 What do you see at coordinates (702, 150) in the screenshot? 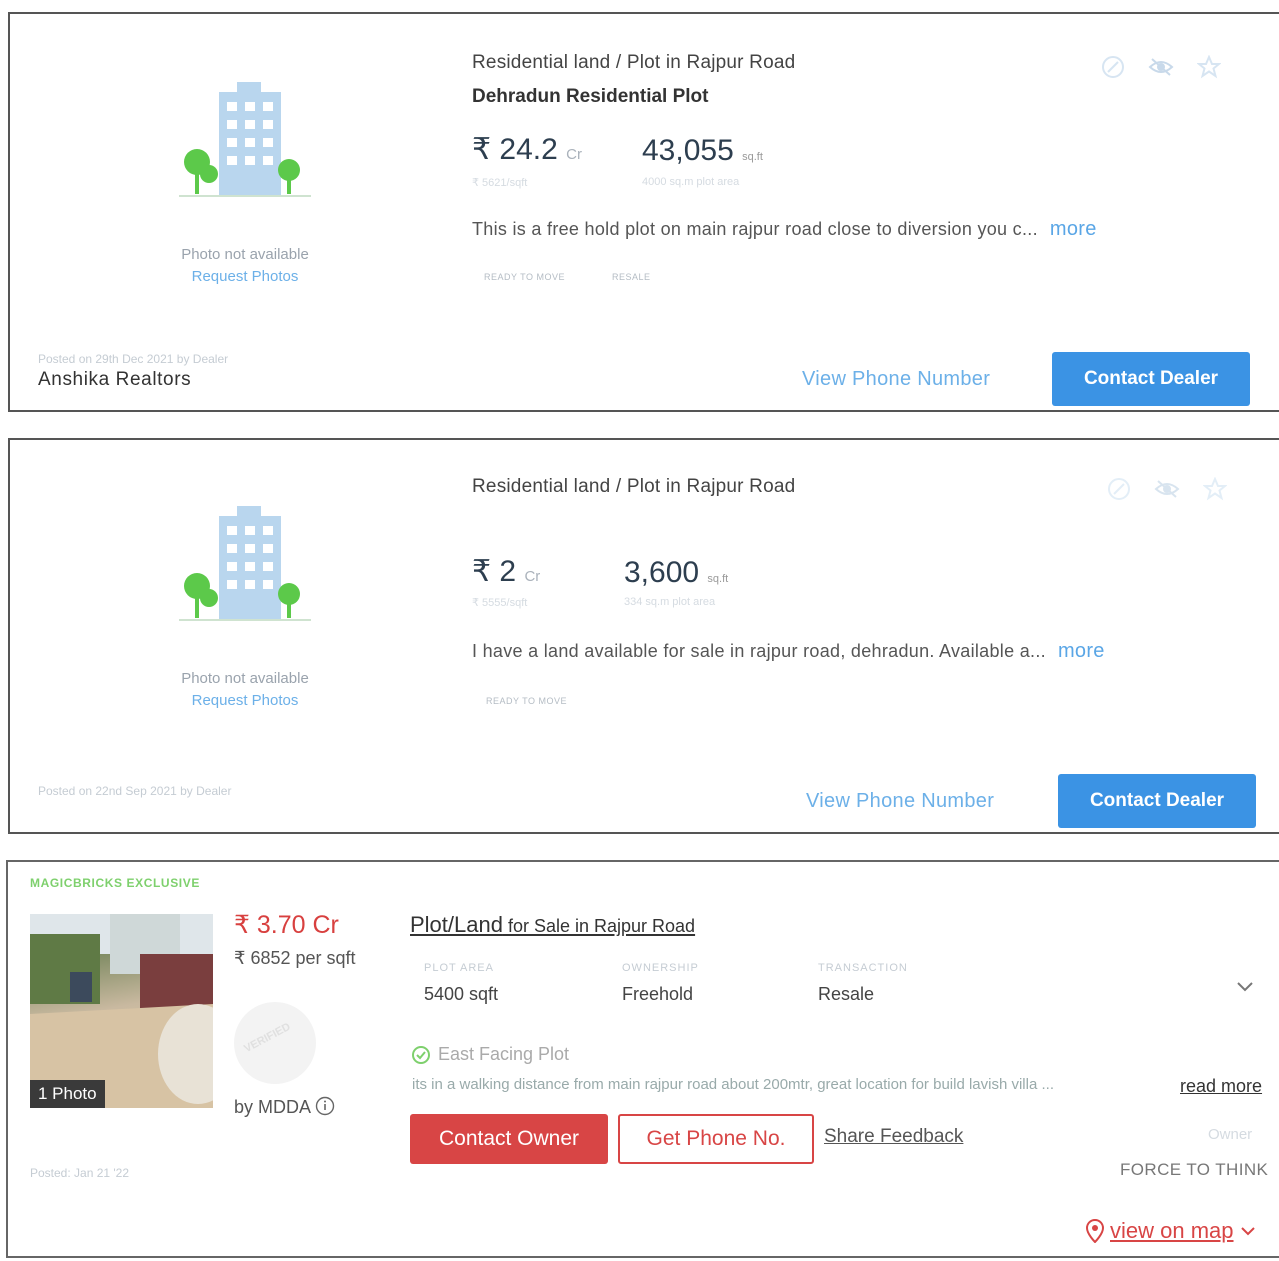
I see `area: 43,055 sq.ft` at bounding box center [702, 150].